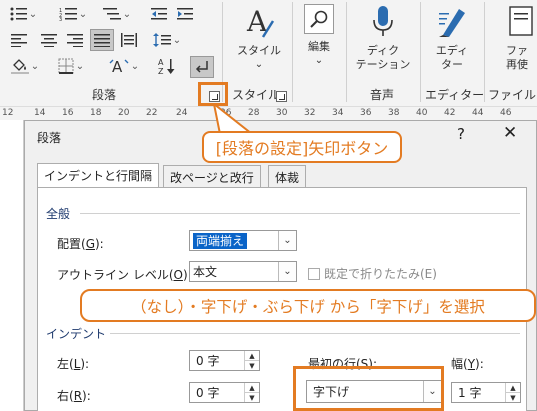 This screenshot has height=411, width=537. I want to click on style-dialog-launcher, so click(281, 96).